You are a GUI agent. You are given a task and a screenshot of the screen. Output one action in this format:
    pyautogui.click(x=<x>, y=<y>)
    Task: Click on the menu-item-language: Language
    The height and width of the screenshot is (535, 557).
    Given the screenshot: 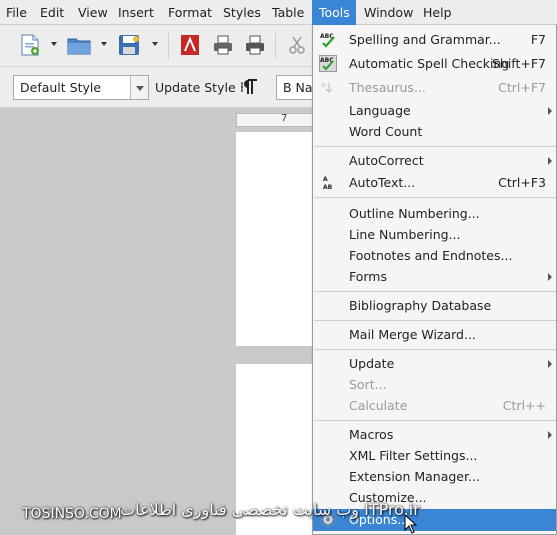 What is the action you would take?
    pyautogui.click(x=434, y=110)
    